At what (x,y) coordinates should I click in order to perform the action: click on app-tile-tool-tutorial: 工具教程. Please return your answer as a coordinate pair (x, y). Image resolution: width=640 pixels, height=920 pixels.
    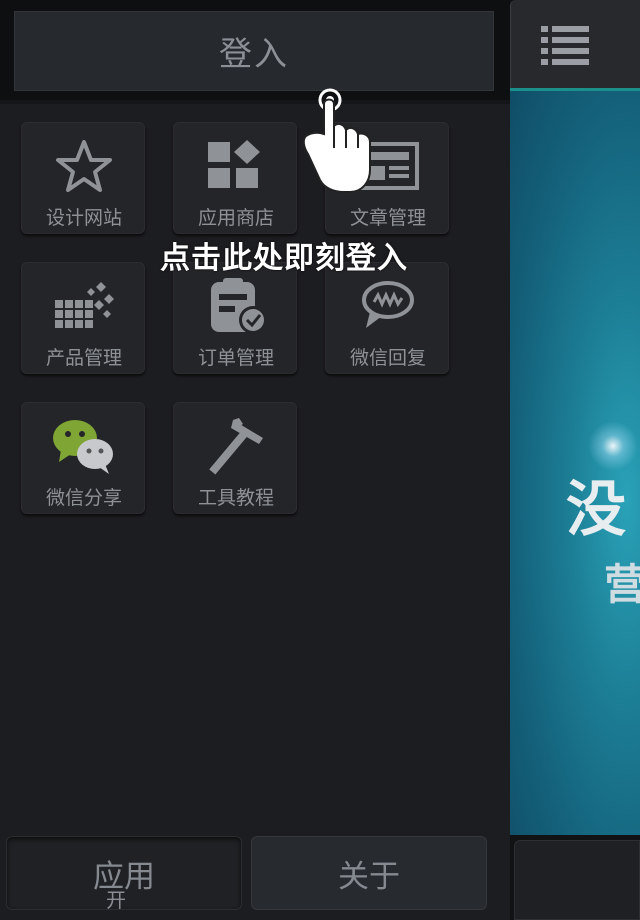
    Looking at the image, I should click on (235, 458).